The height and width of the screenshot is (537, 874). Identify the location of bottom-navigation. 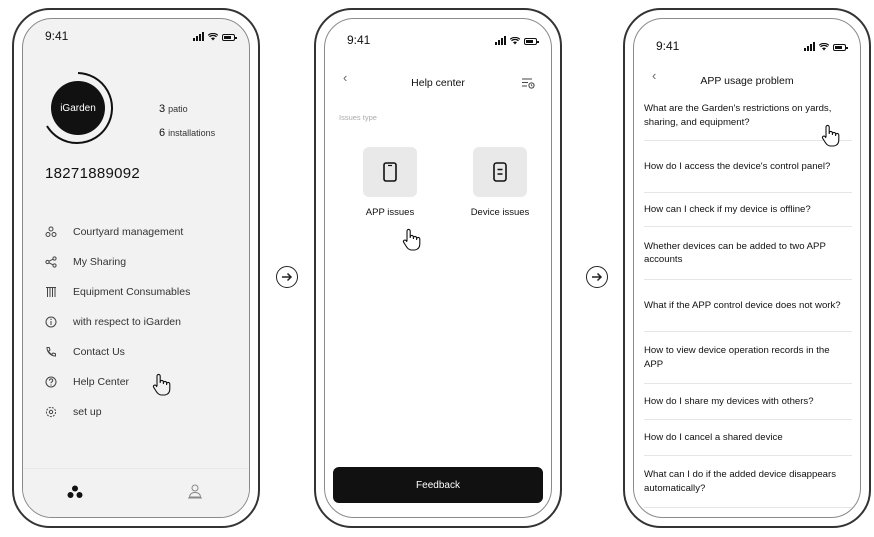
(136, 492).